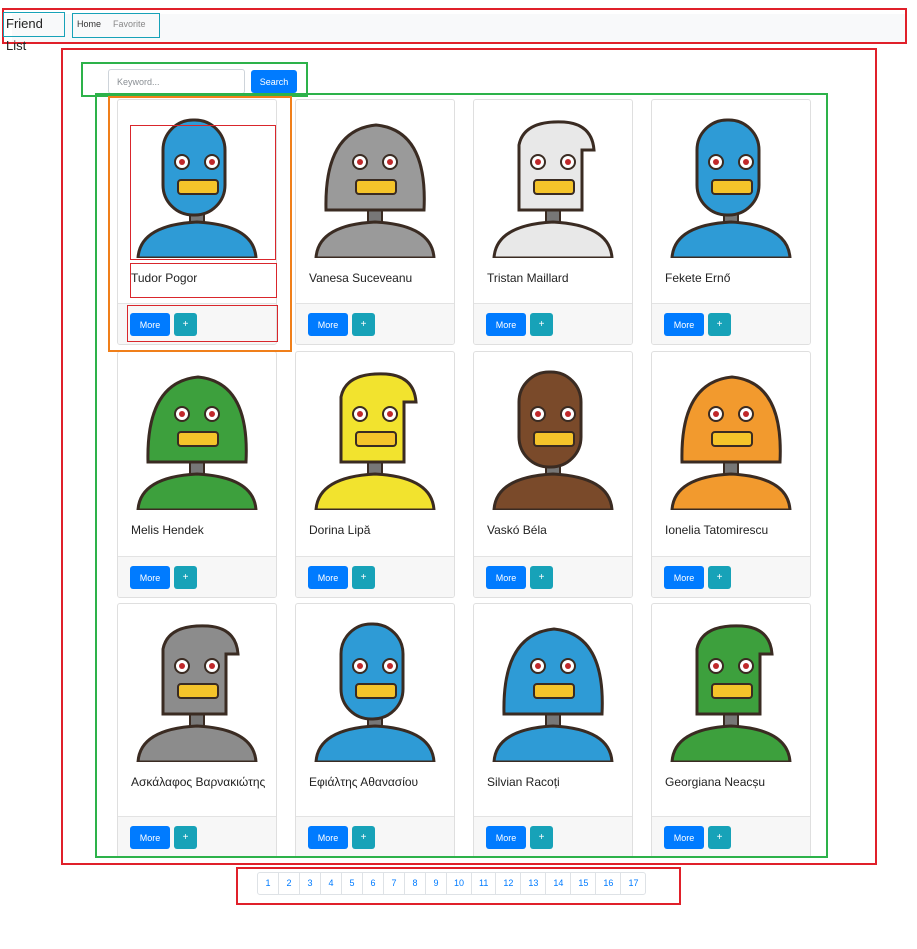  What do you see at coordinates (289, 883) in the screenshot?
I see `page-link: 2` at bounding box center [289, 883].